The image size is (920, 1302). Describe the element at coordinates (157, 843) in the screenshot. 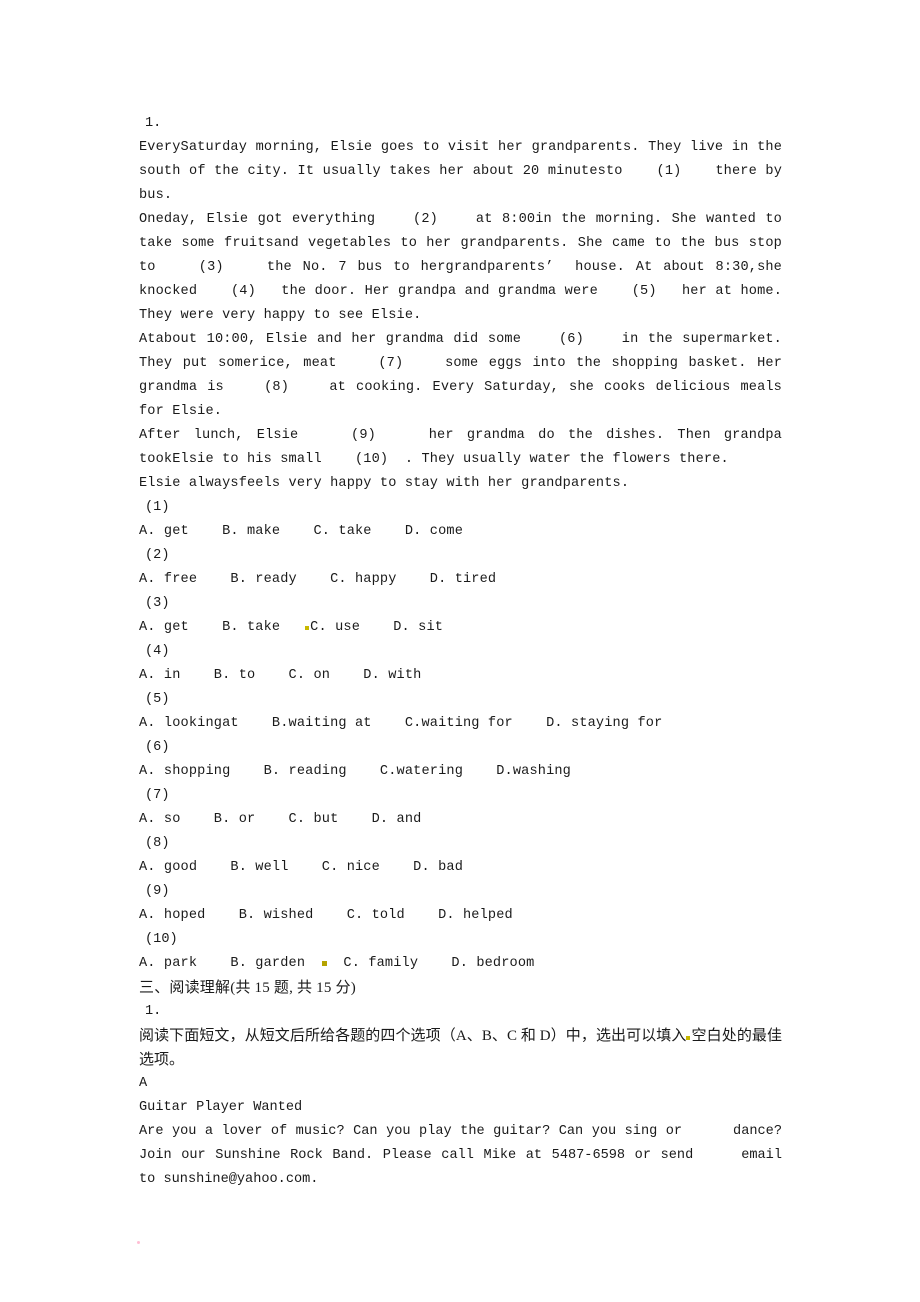

I see `question-index-8: (8)` at that location.